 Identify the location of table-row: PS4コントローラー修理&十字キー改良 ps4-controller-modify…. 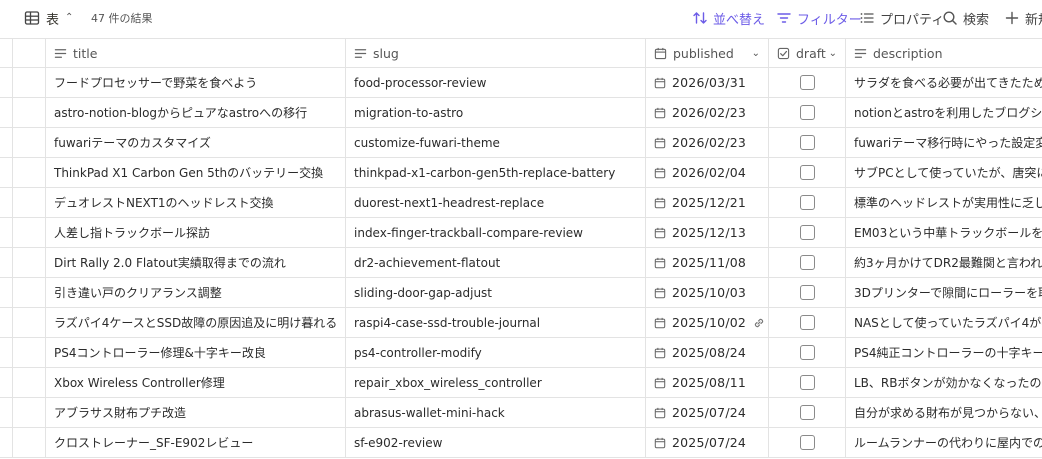
(521, 353).